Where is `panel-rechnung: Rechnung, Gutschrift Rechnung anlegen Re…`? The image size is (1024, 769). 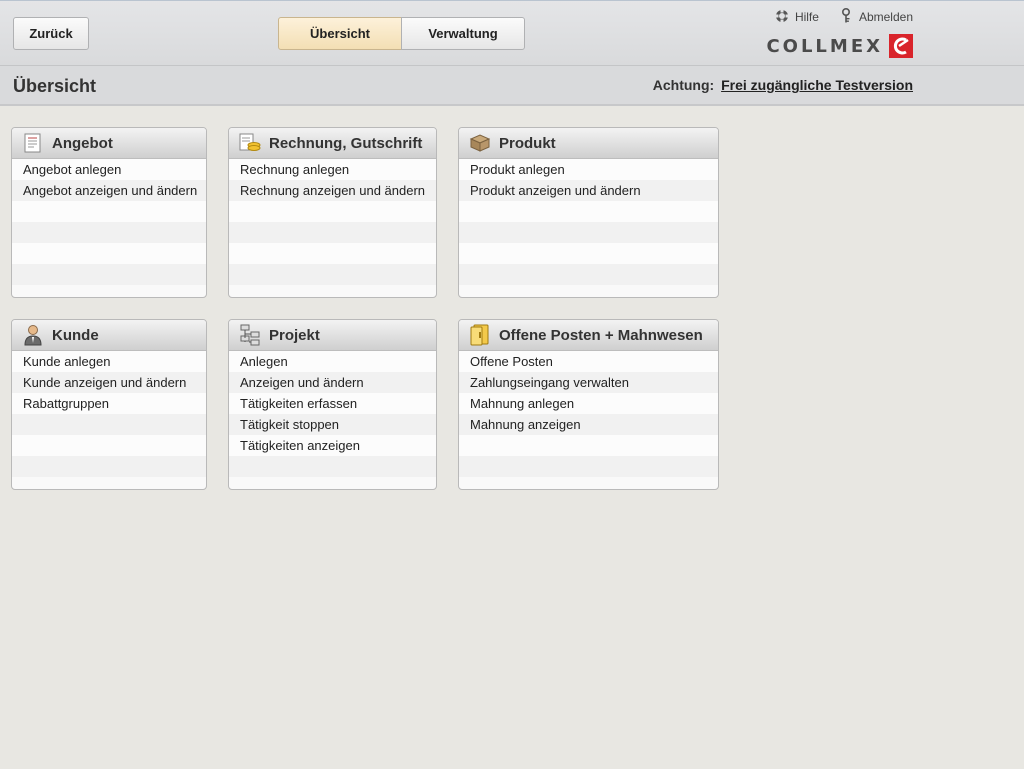 panel-rechnung: Rechnung, Gutschrift Rechnung anlegen Re… is located at coordinates (332, 212).